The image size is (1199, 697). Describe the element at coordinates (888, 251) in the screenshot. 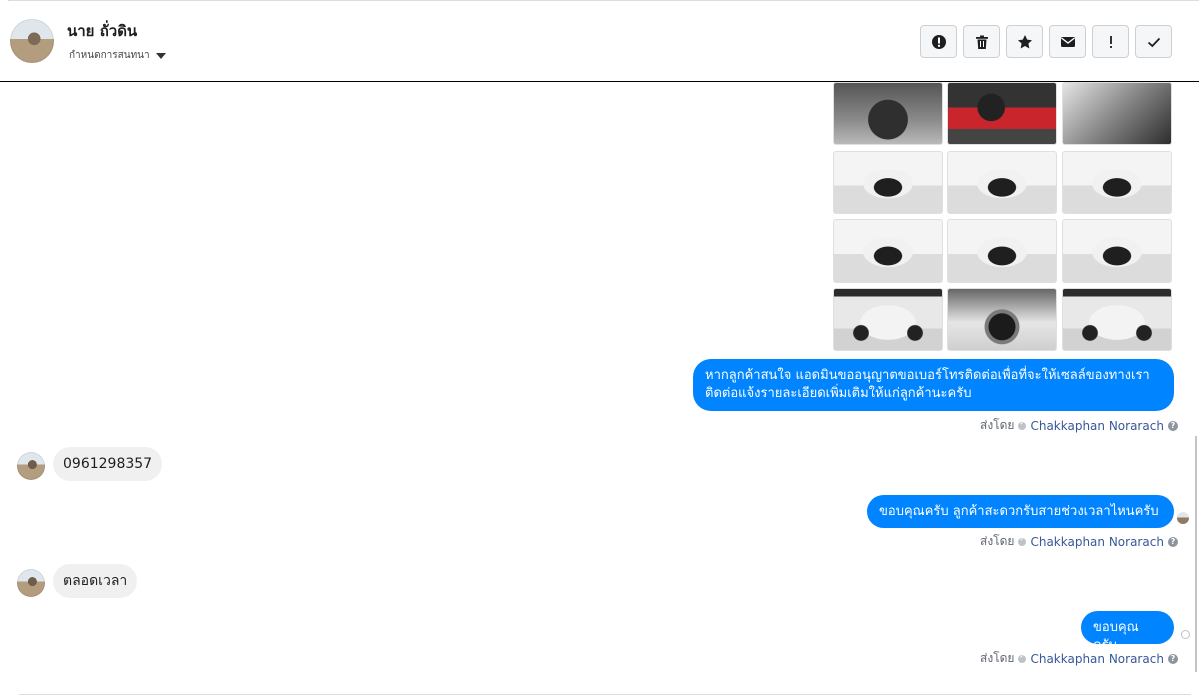

I see `car-photo-rear-left` at that location.